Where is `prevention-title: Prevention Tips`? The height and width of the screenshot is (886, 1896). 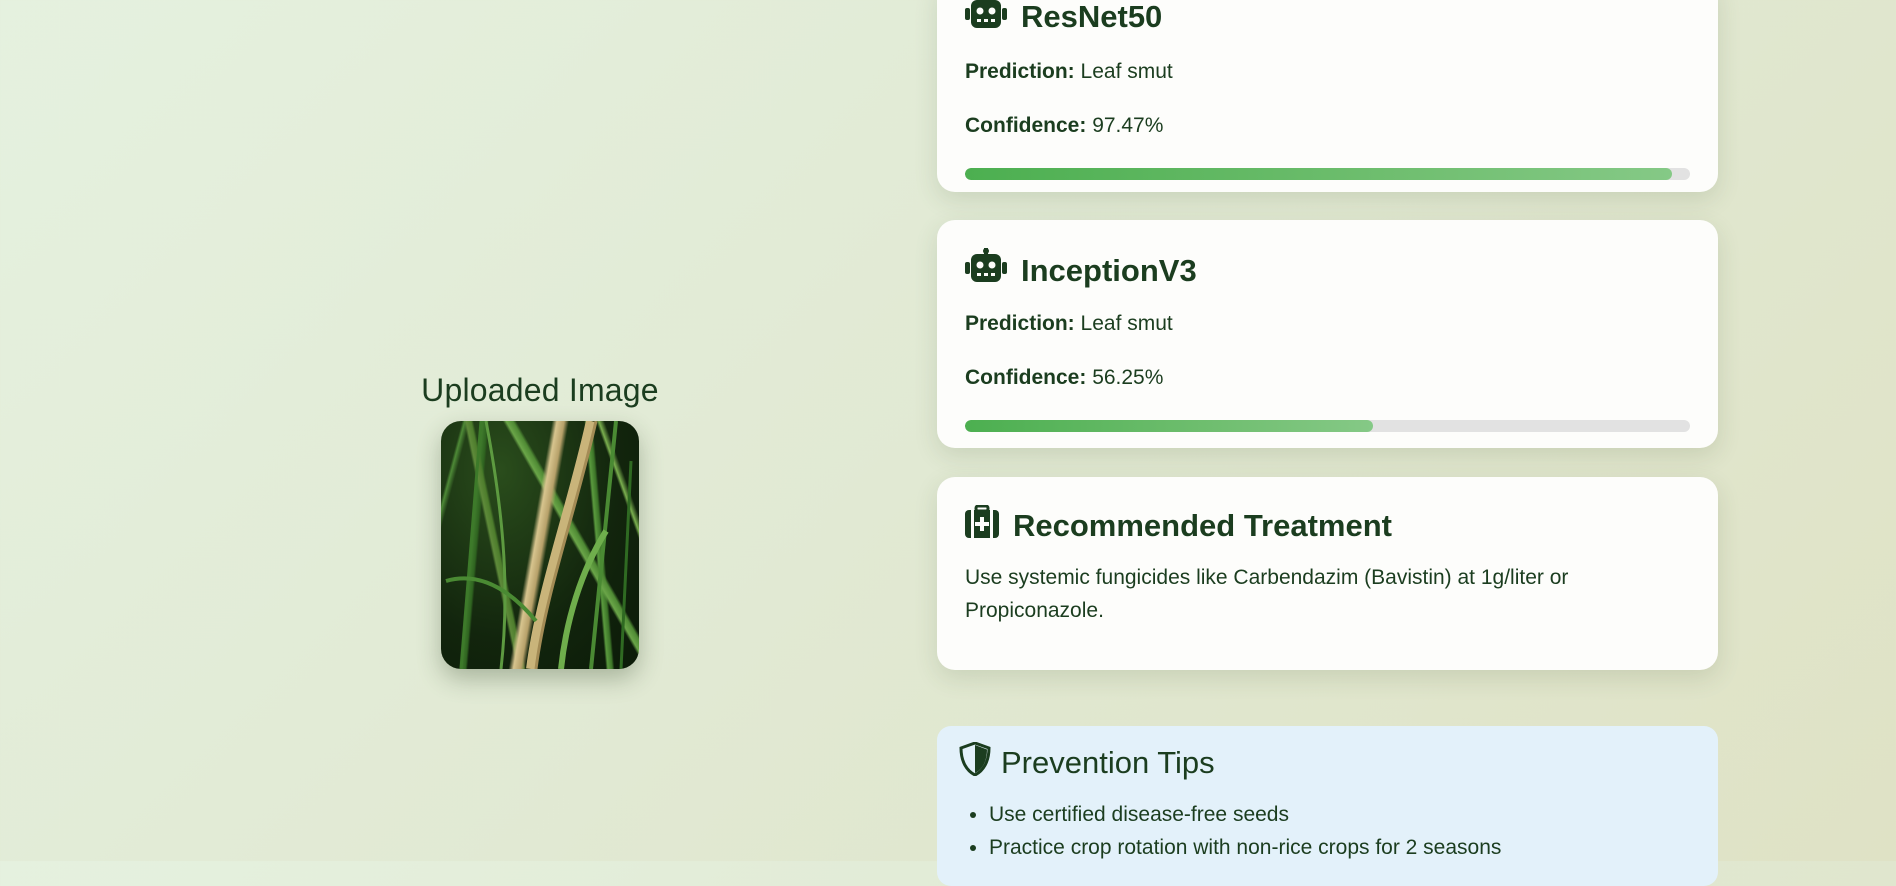
prevention-title: Prevention Tips is located at coordinates (1108, 762).